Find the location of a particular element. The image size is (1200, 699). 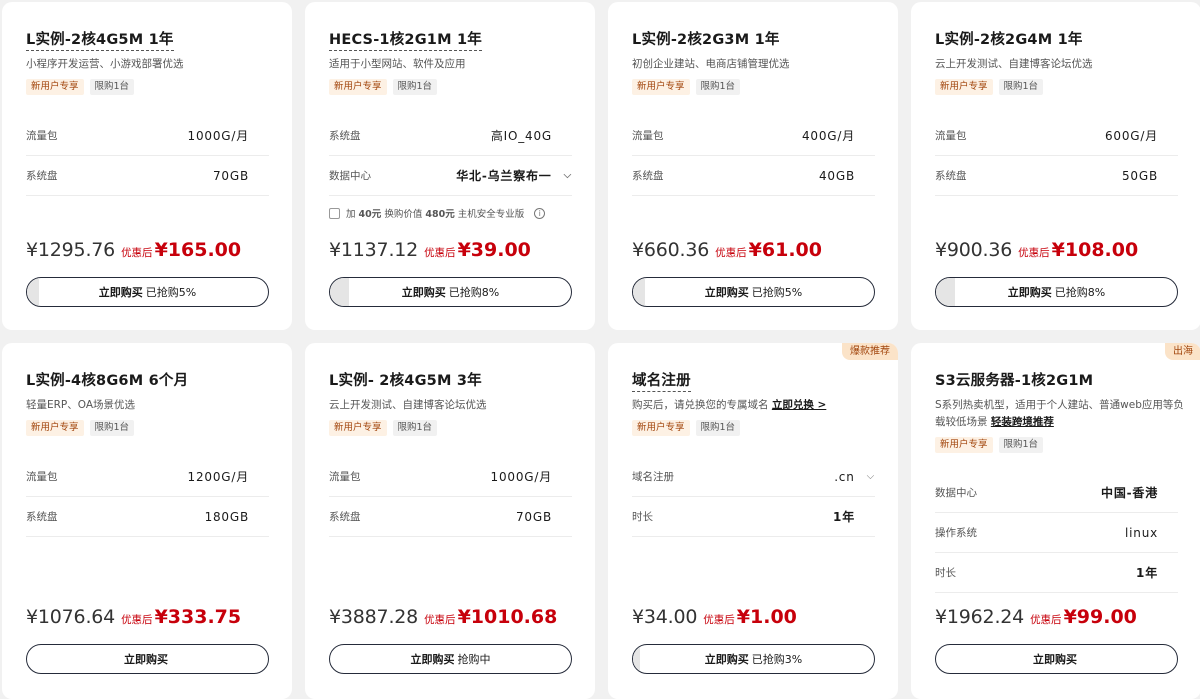

product-title: L实例-2核2G3M 1年 is located at coordinates (706, 40).